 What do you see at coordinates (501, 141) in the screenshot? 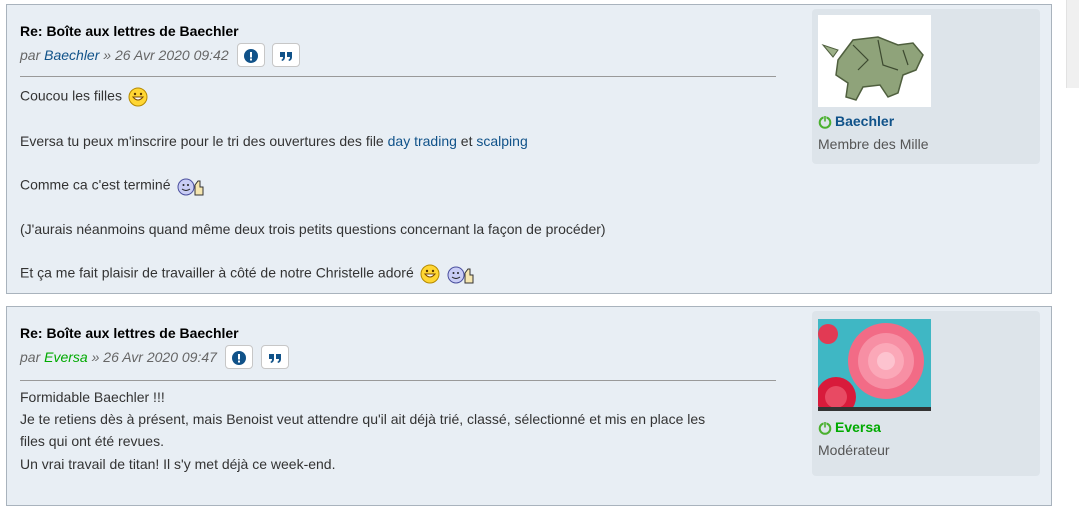
I see `scalping-link: scalping` at bounding box center [501, 141].